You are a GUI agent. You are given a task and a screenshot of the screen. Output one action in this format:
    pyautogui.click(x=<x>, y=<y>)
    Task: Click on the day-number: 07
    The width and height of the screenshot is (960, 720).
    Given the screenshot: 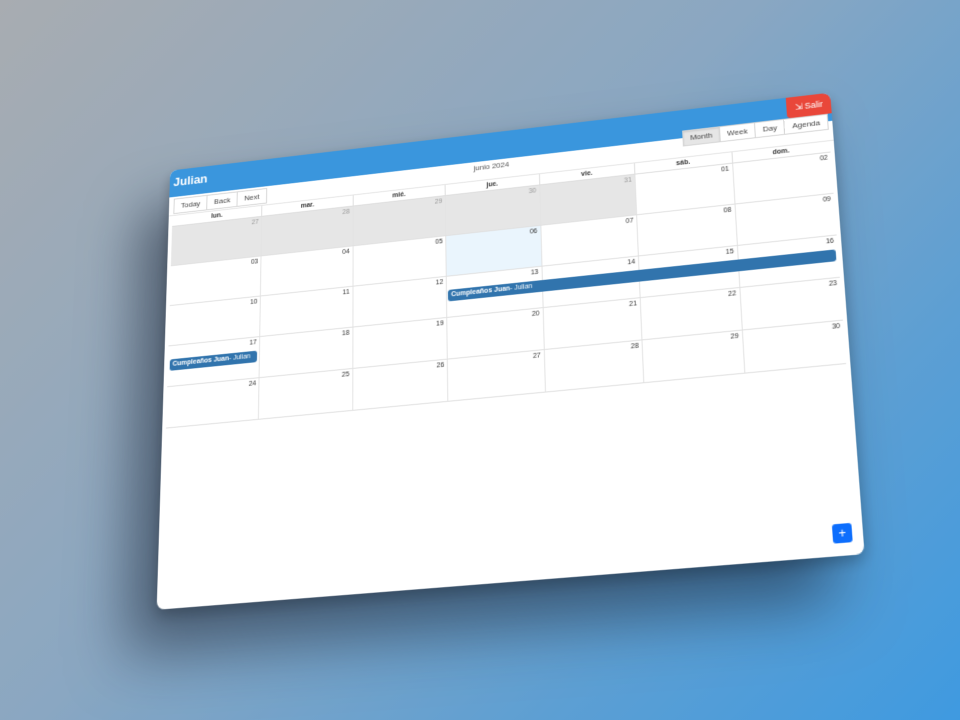 What is the action you would take?
    pyautogui.click(x=630, y=222)
    